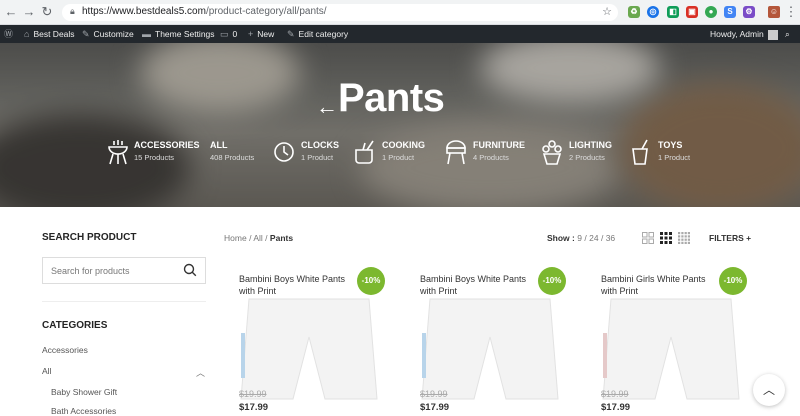  Describe the element at coordinates (11, 12) in the screenshot. I see `back-icon: ←` at that location.